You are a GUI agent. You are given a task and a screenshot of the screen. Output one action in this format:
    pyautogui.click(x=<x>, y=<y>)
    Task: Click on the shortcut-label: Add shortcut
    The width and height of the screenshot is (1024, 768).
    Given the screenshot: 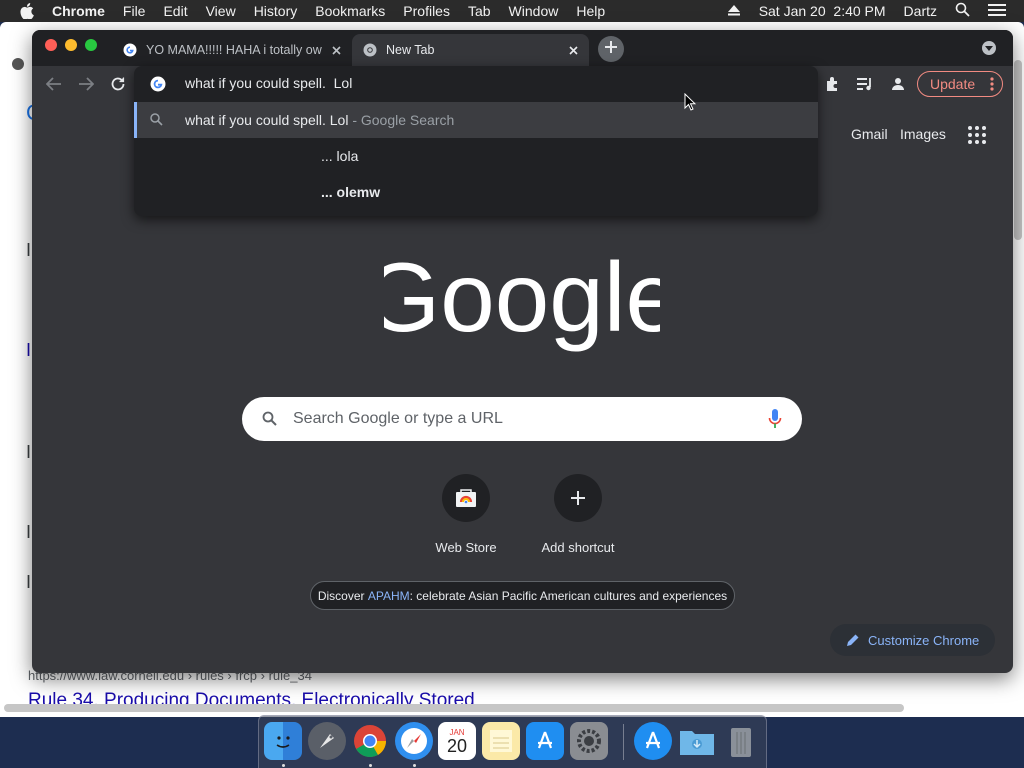 What is the action you would take?
    pyautogui.click(x=578, y=547)
    